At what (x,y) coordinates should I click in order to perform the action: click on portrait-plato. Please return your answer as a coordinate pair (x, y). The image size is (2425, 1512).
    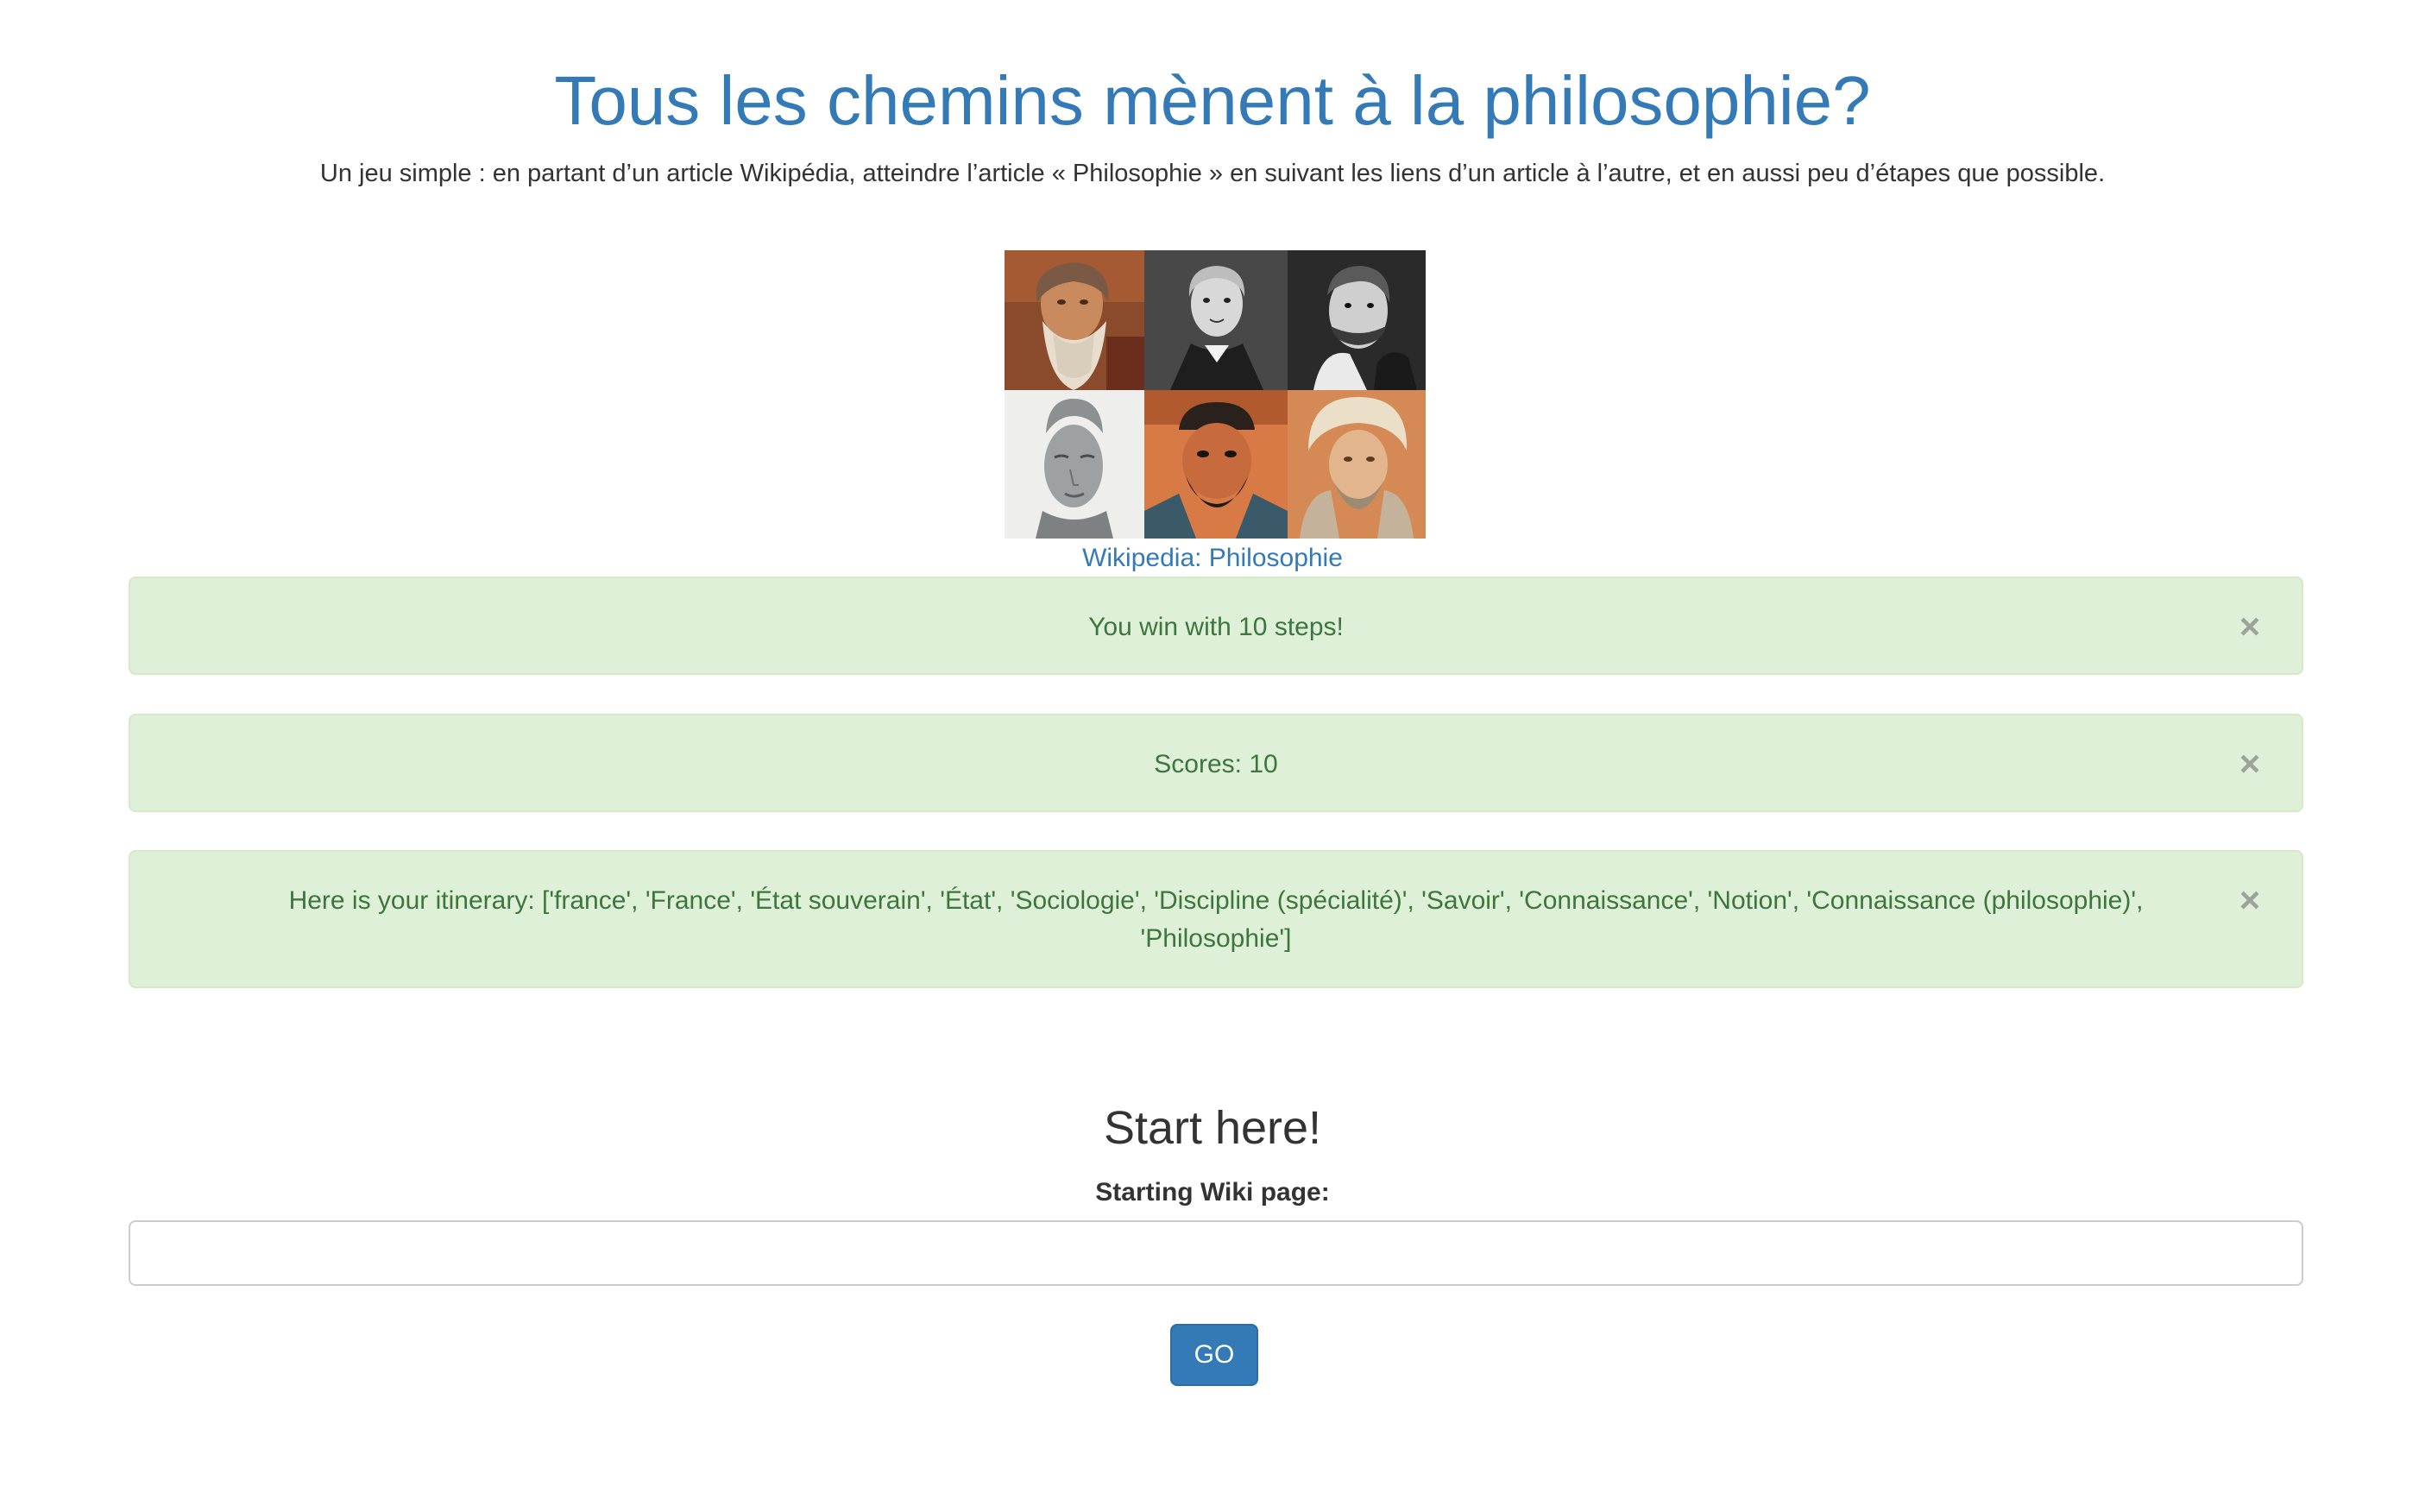
    Looking at the image, I should click on (1075, 320).